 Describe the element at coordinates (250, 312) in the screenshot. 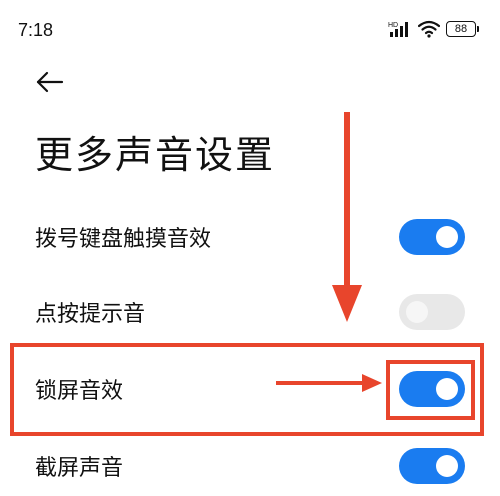

I see `setting-row-tap-sound: 点按提示音` at that location.